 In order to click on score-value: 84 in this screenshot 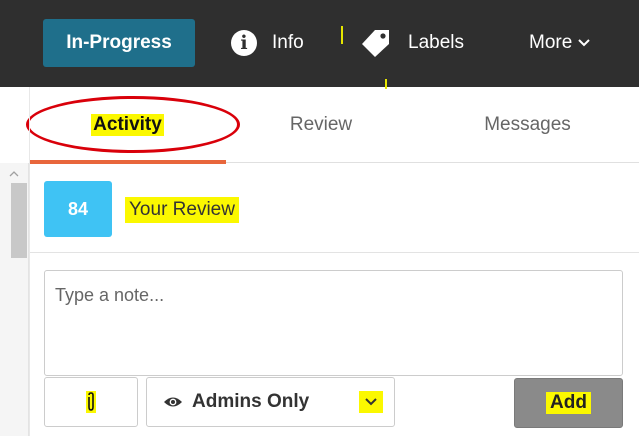, I will do `click(78, 208)`.